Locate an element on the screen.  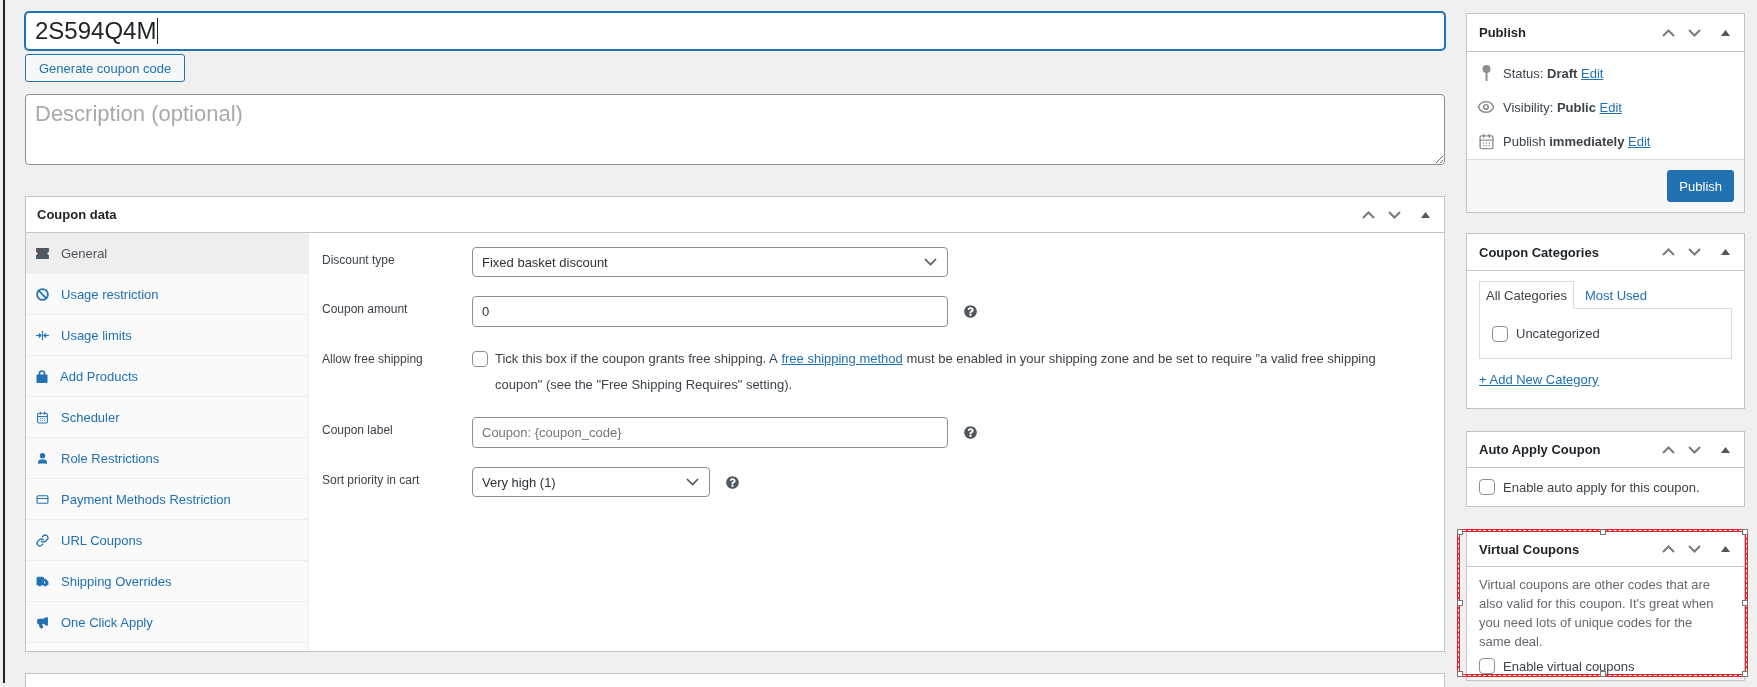
dropdown: Fixed basket discount is located at coordinates (710, 262).